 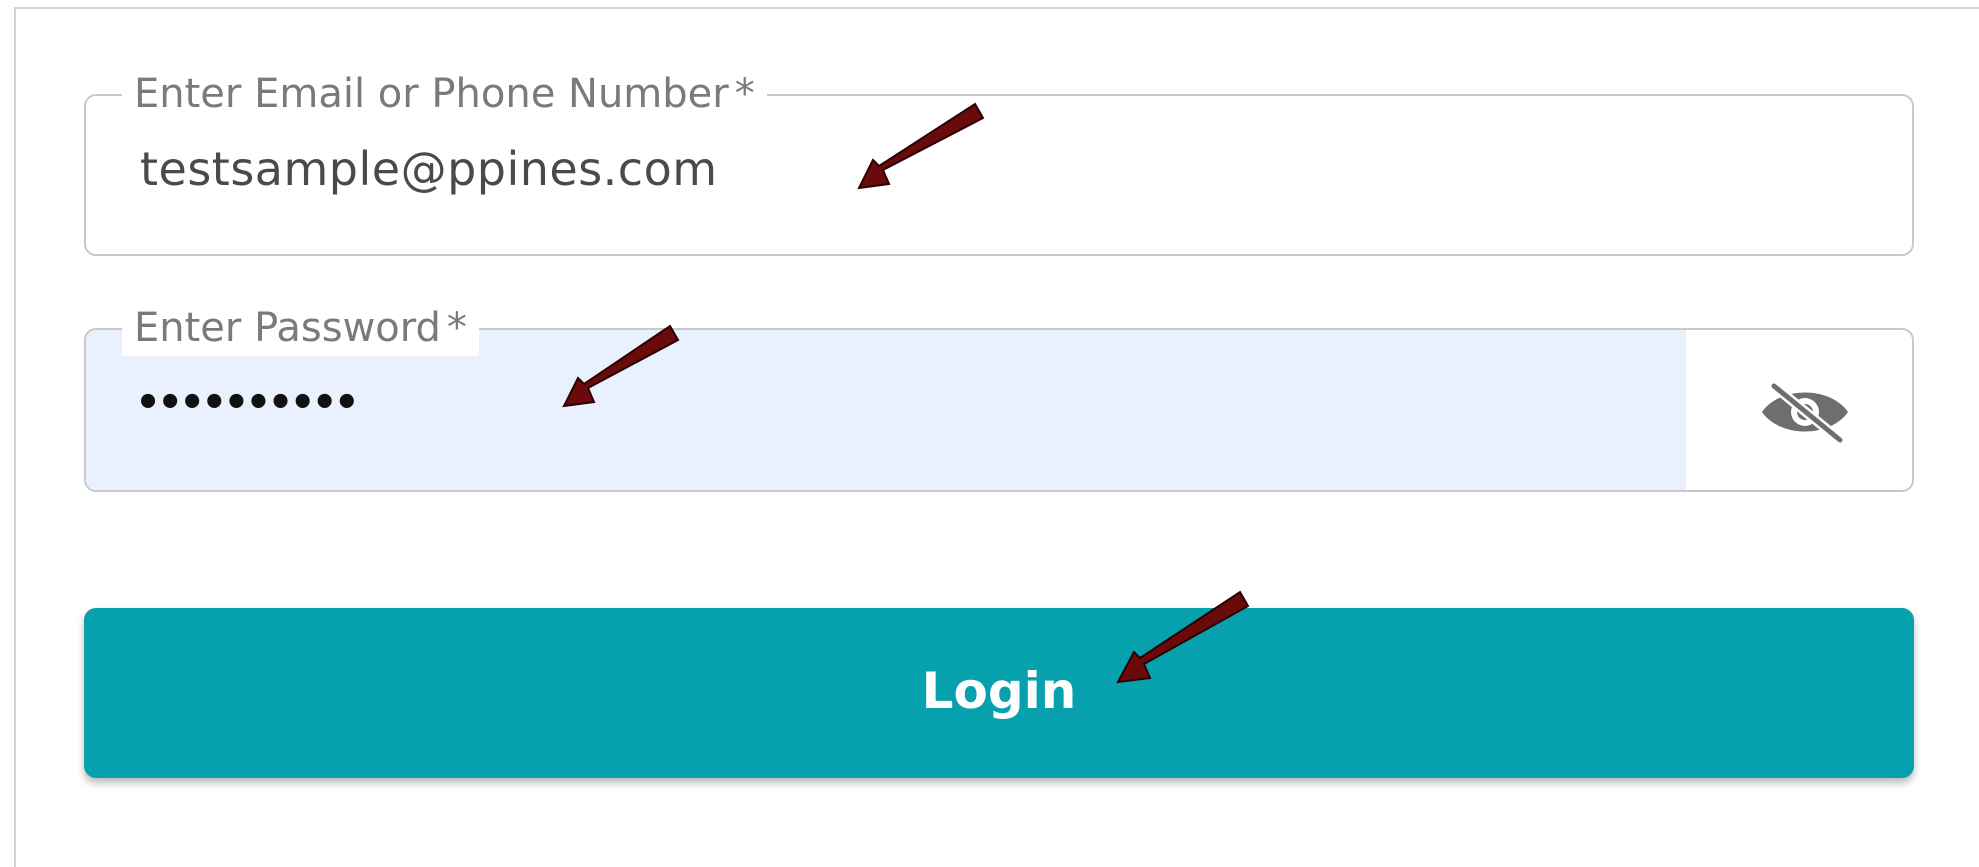 I want to click on login-button-label: Login, so click(x=999, y=691).